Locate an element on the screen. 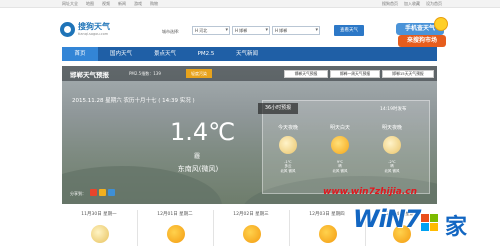  top-bar: 网址大全 地图 视频 新闻 游戏 购物 搜狗首页 加入收藏 设为首页 is located at coordinates (250, 4).